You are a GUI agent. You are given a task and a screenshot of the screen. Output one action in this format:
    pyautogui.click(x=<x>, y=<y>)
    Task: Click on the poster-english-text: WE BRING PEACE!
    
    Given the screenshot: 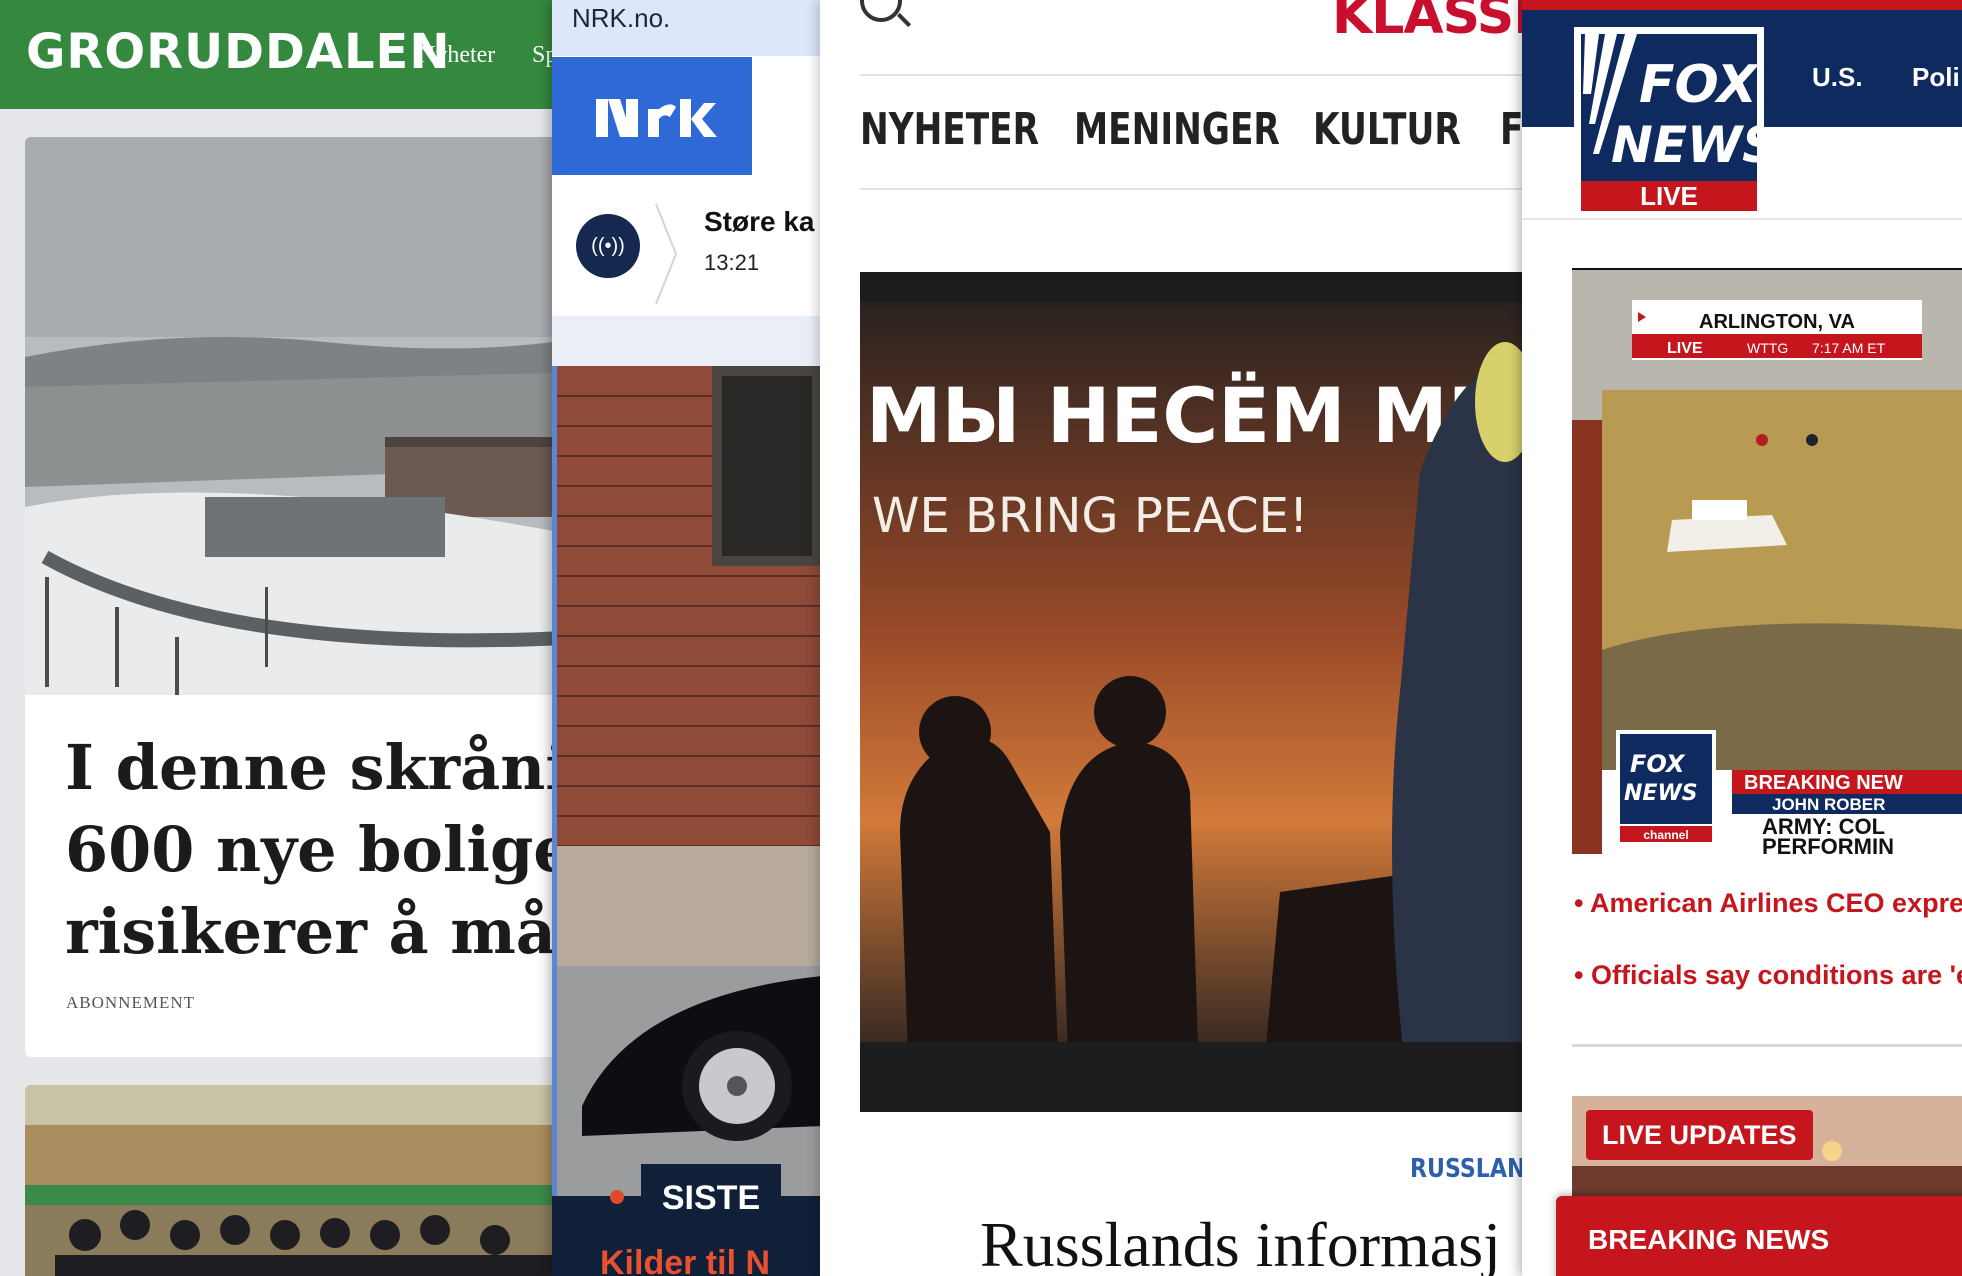 What is the action you would take?
    pyautogui.click(x=1090, y=516)
    